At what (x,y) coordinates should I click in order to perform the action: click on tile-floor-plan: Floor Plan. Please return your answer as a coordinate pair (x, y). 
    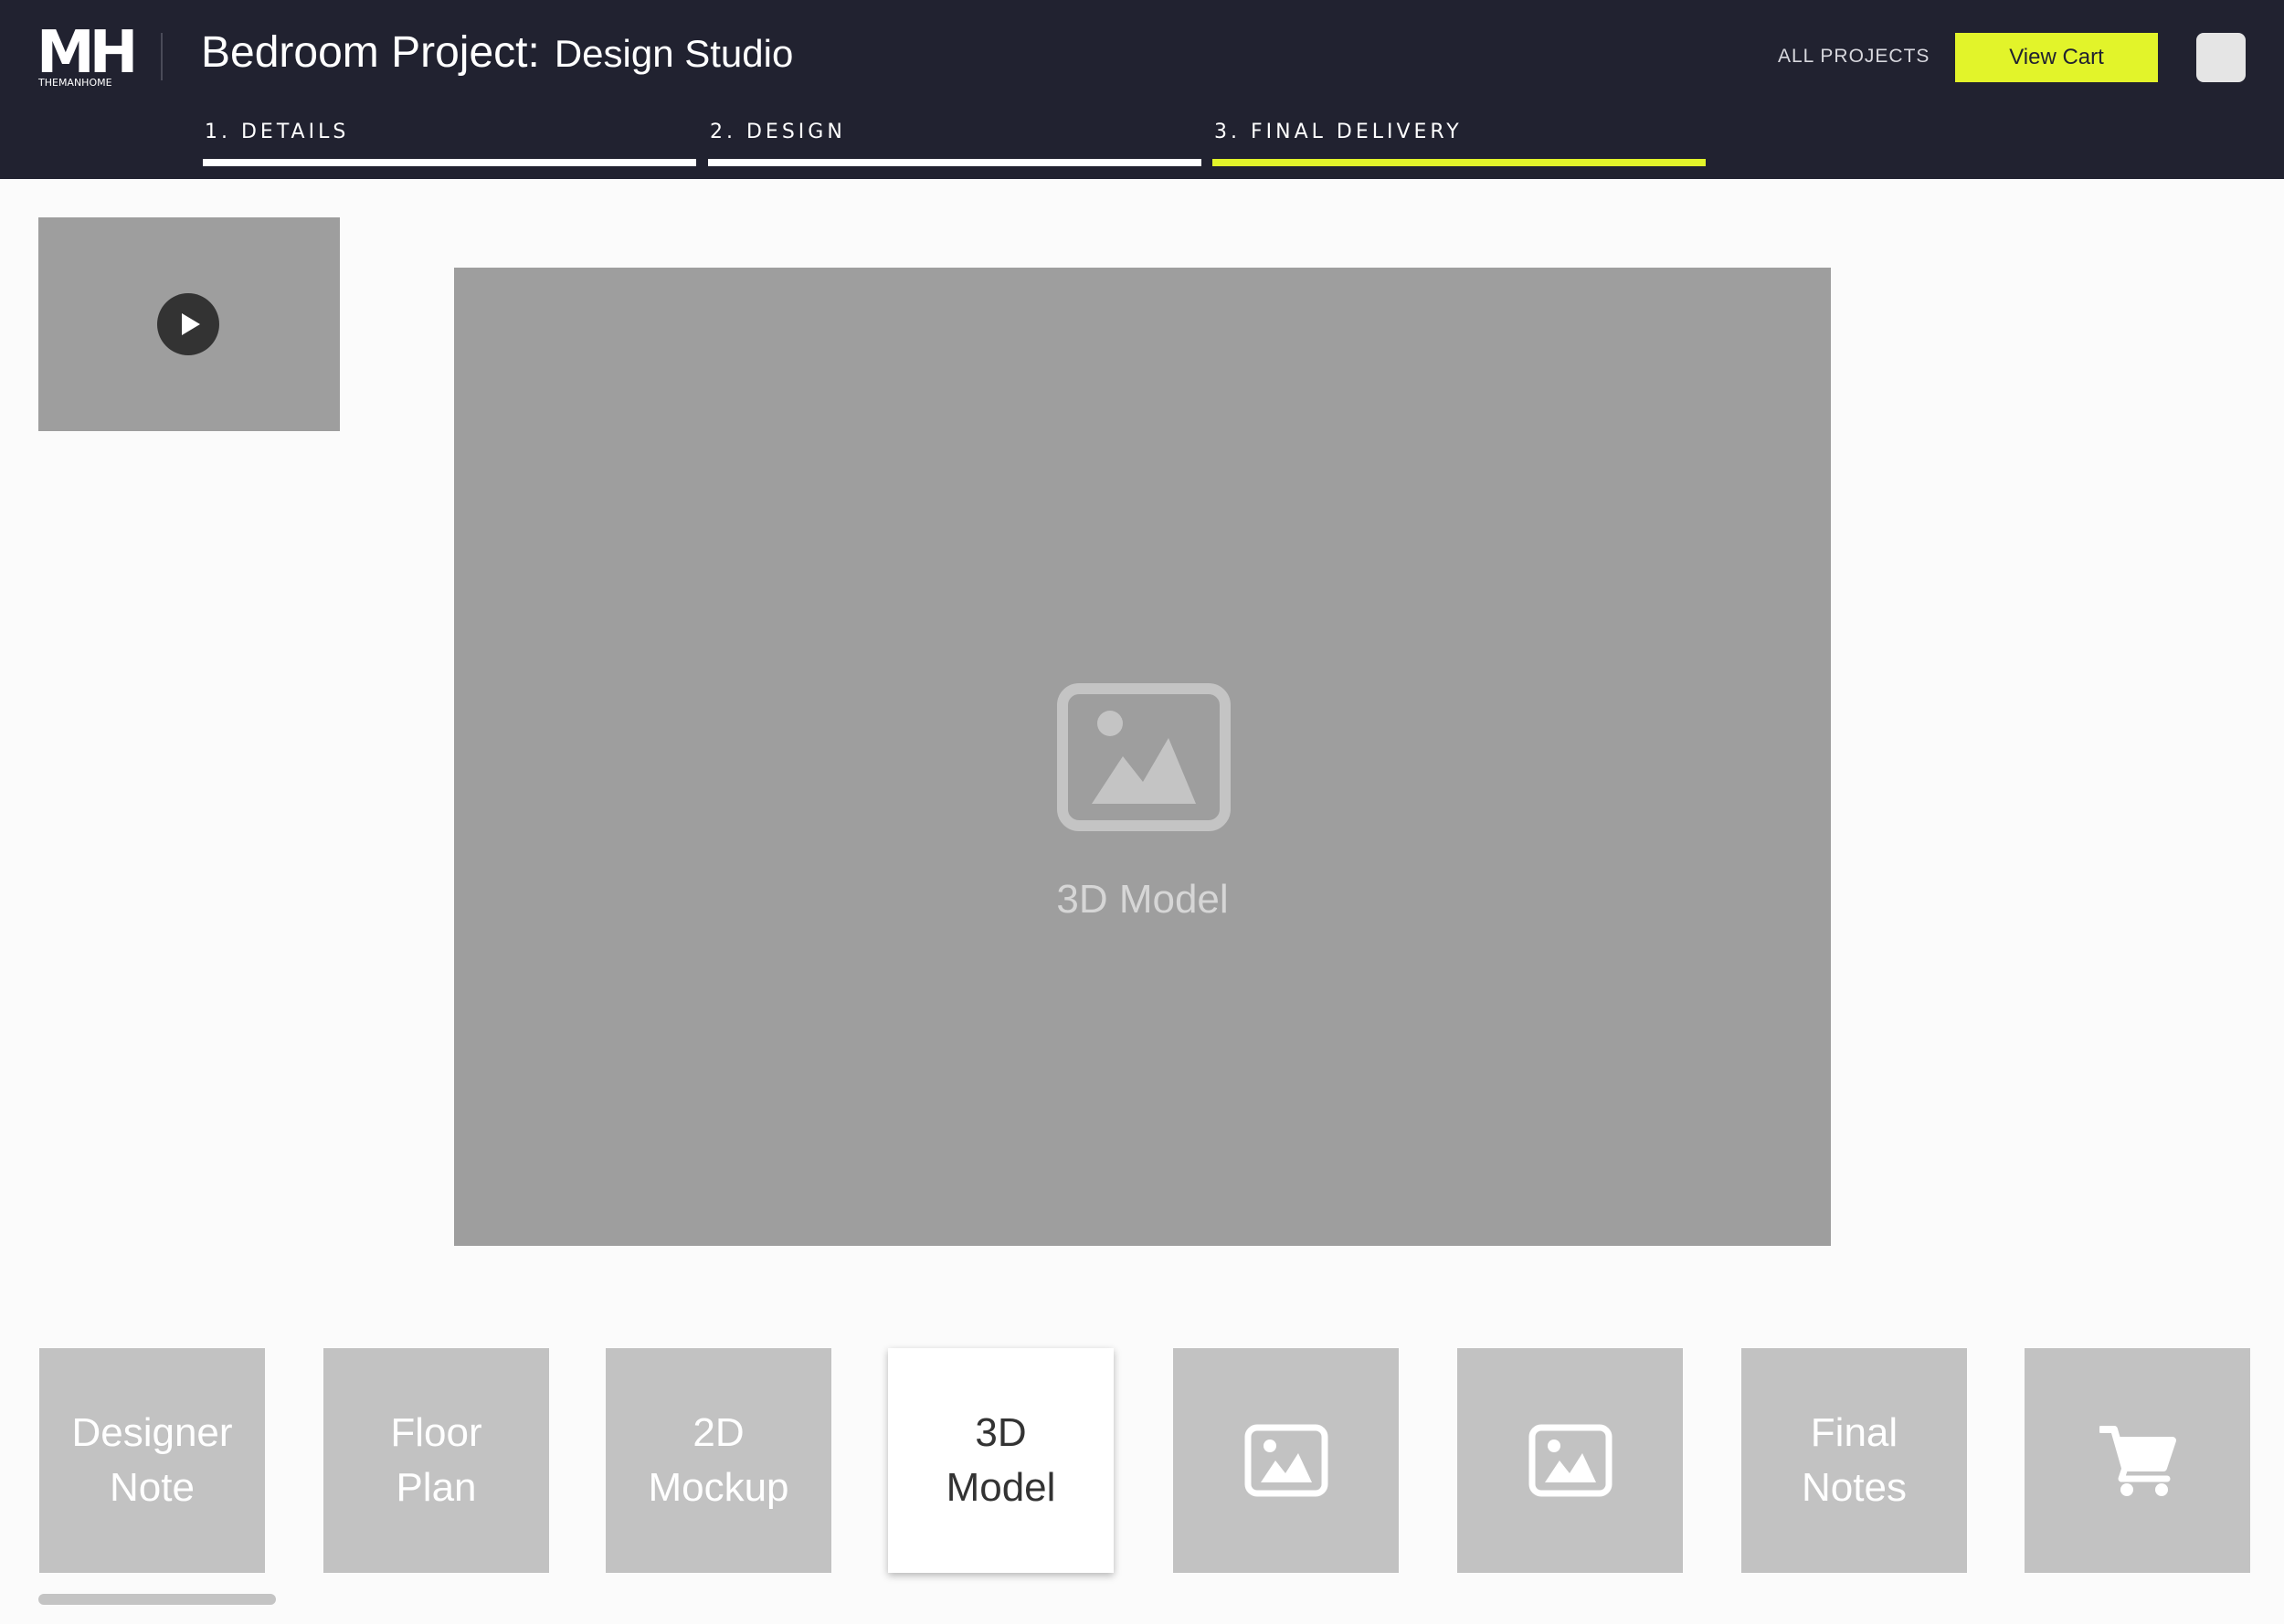
    Looking at the image, I should click on (436, 1461).